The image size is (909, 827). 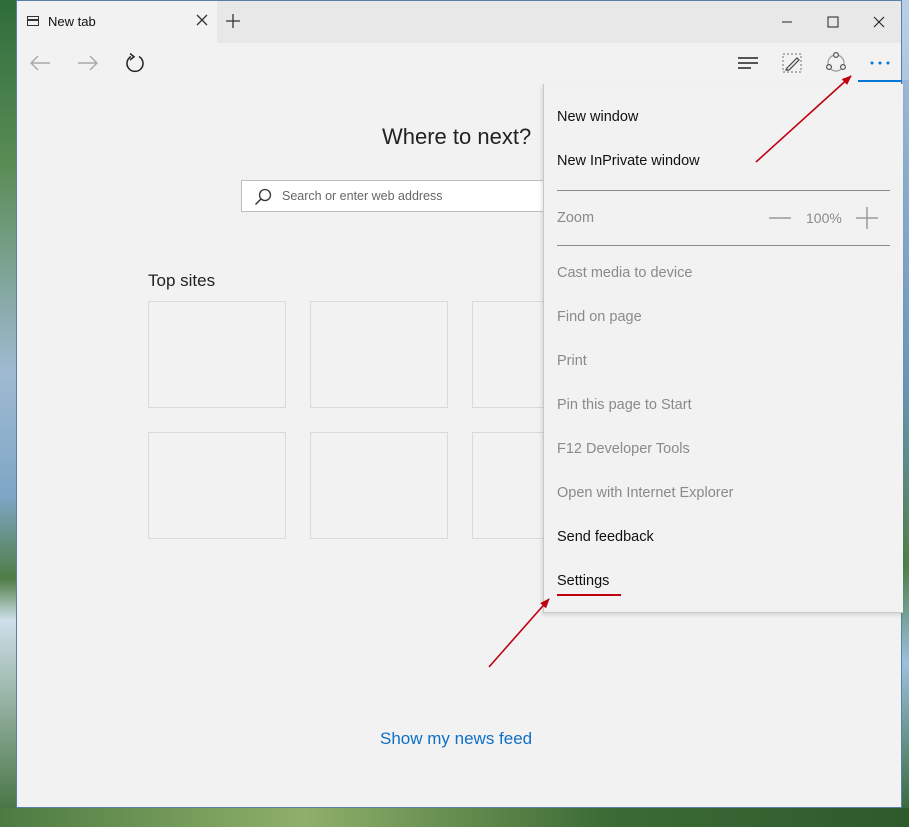 I want to click on tab-new-tab: New tab, so click(x=117, y=22).